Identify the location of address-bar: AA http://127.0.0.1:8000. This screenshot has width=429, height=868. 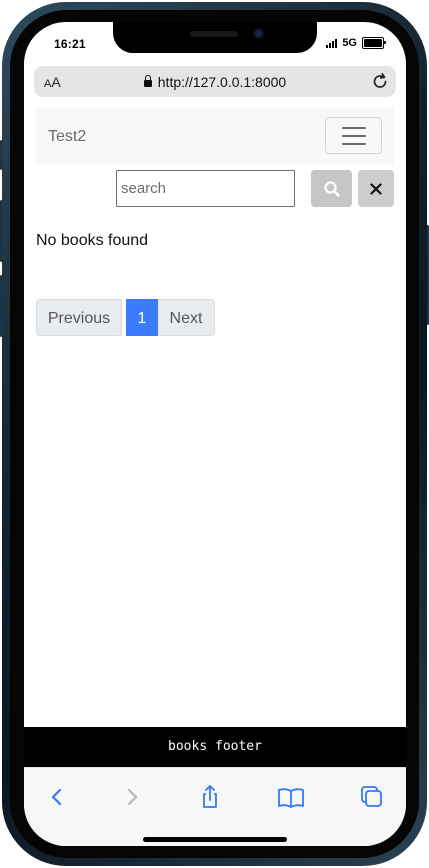
(215, 81).